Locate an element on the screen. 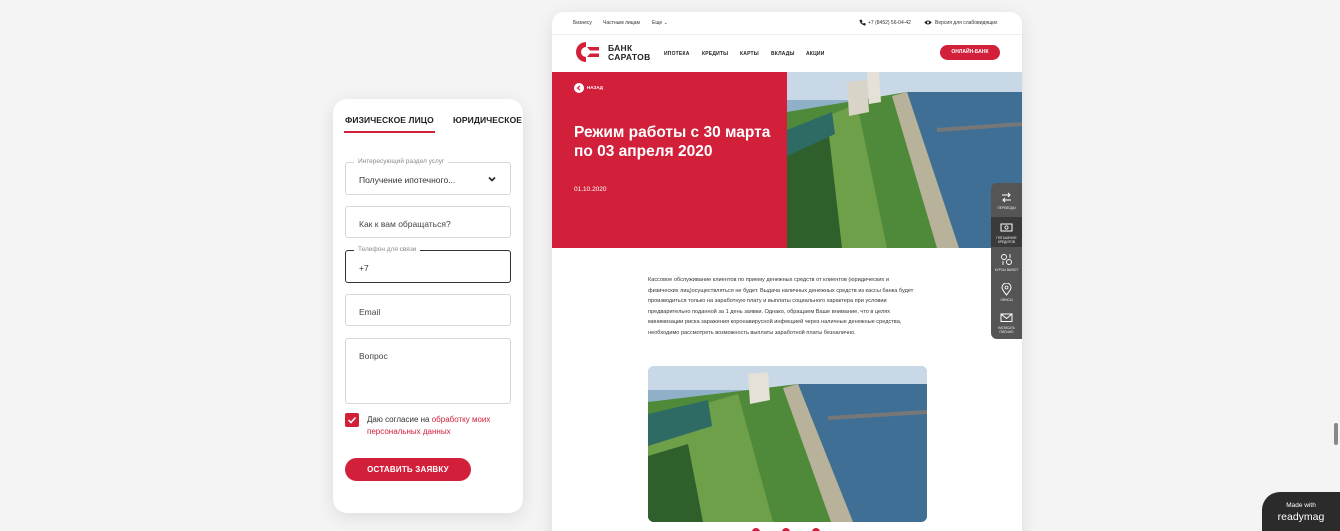 Image resolution: width=1340 pixels, height=531 pixels. email-field: Email is located at coordinates (428, 310).